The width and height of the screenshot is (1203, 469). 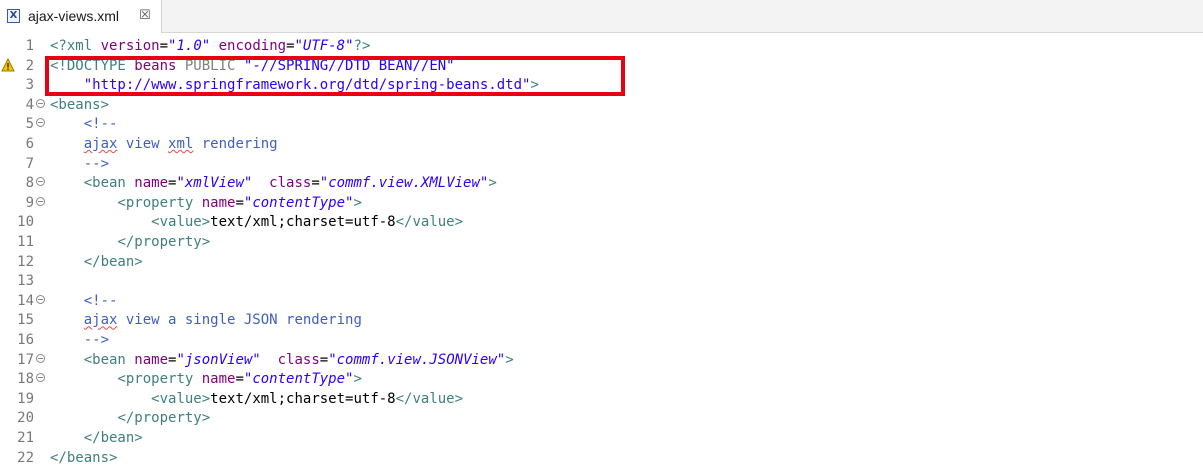 I want to click on code-line: 13, so click(x=601, y=282).